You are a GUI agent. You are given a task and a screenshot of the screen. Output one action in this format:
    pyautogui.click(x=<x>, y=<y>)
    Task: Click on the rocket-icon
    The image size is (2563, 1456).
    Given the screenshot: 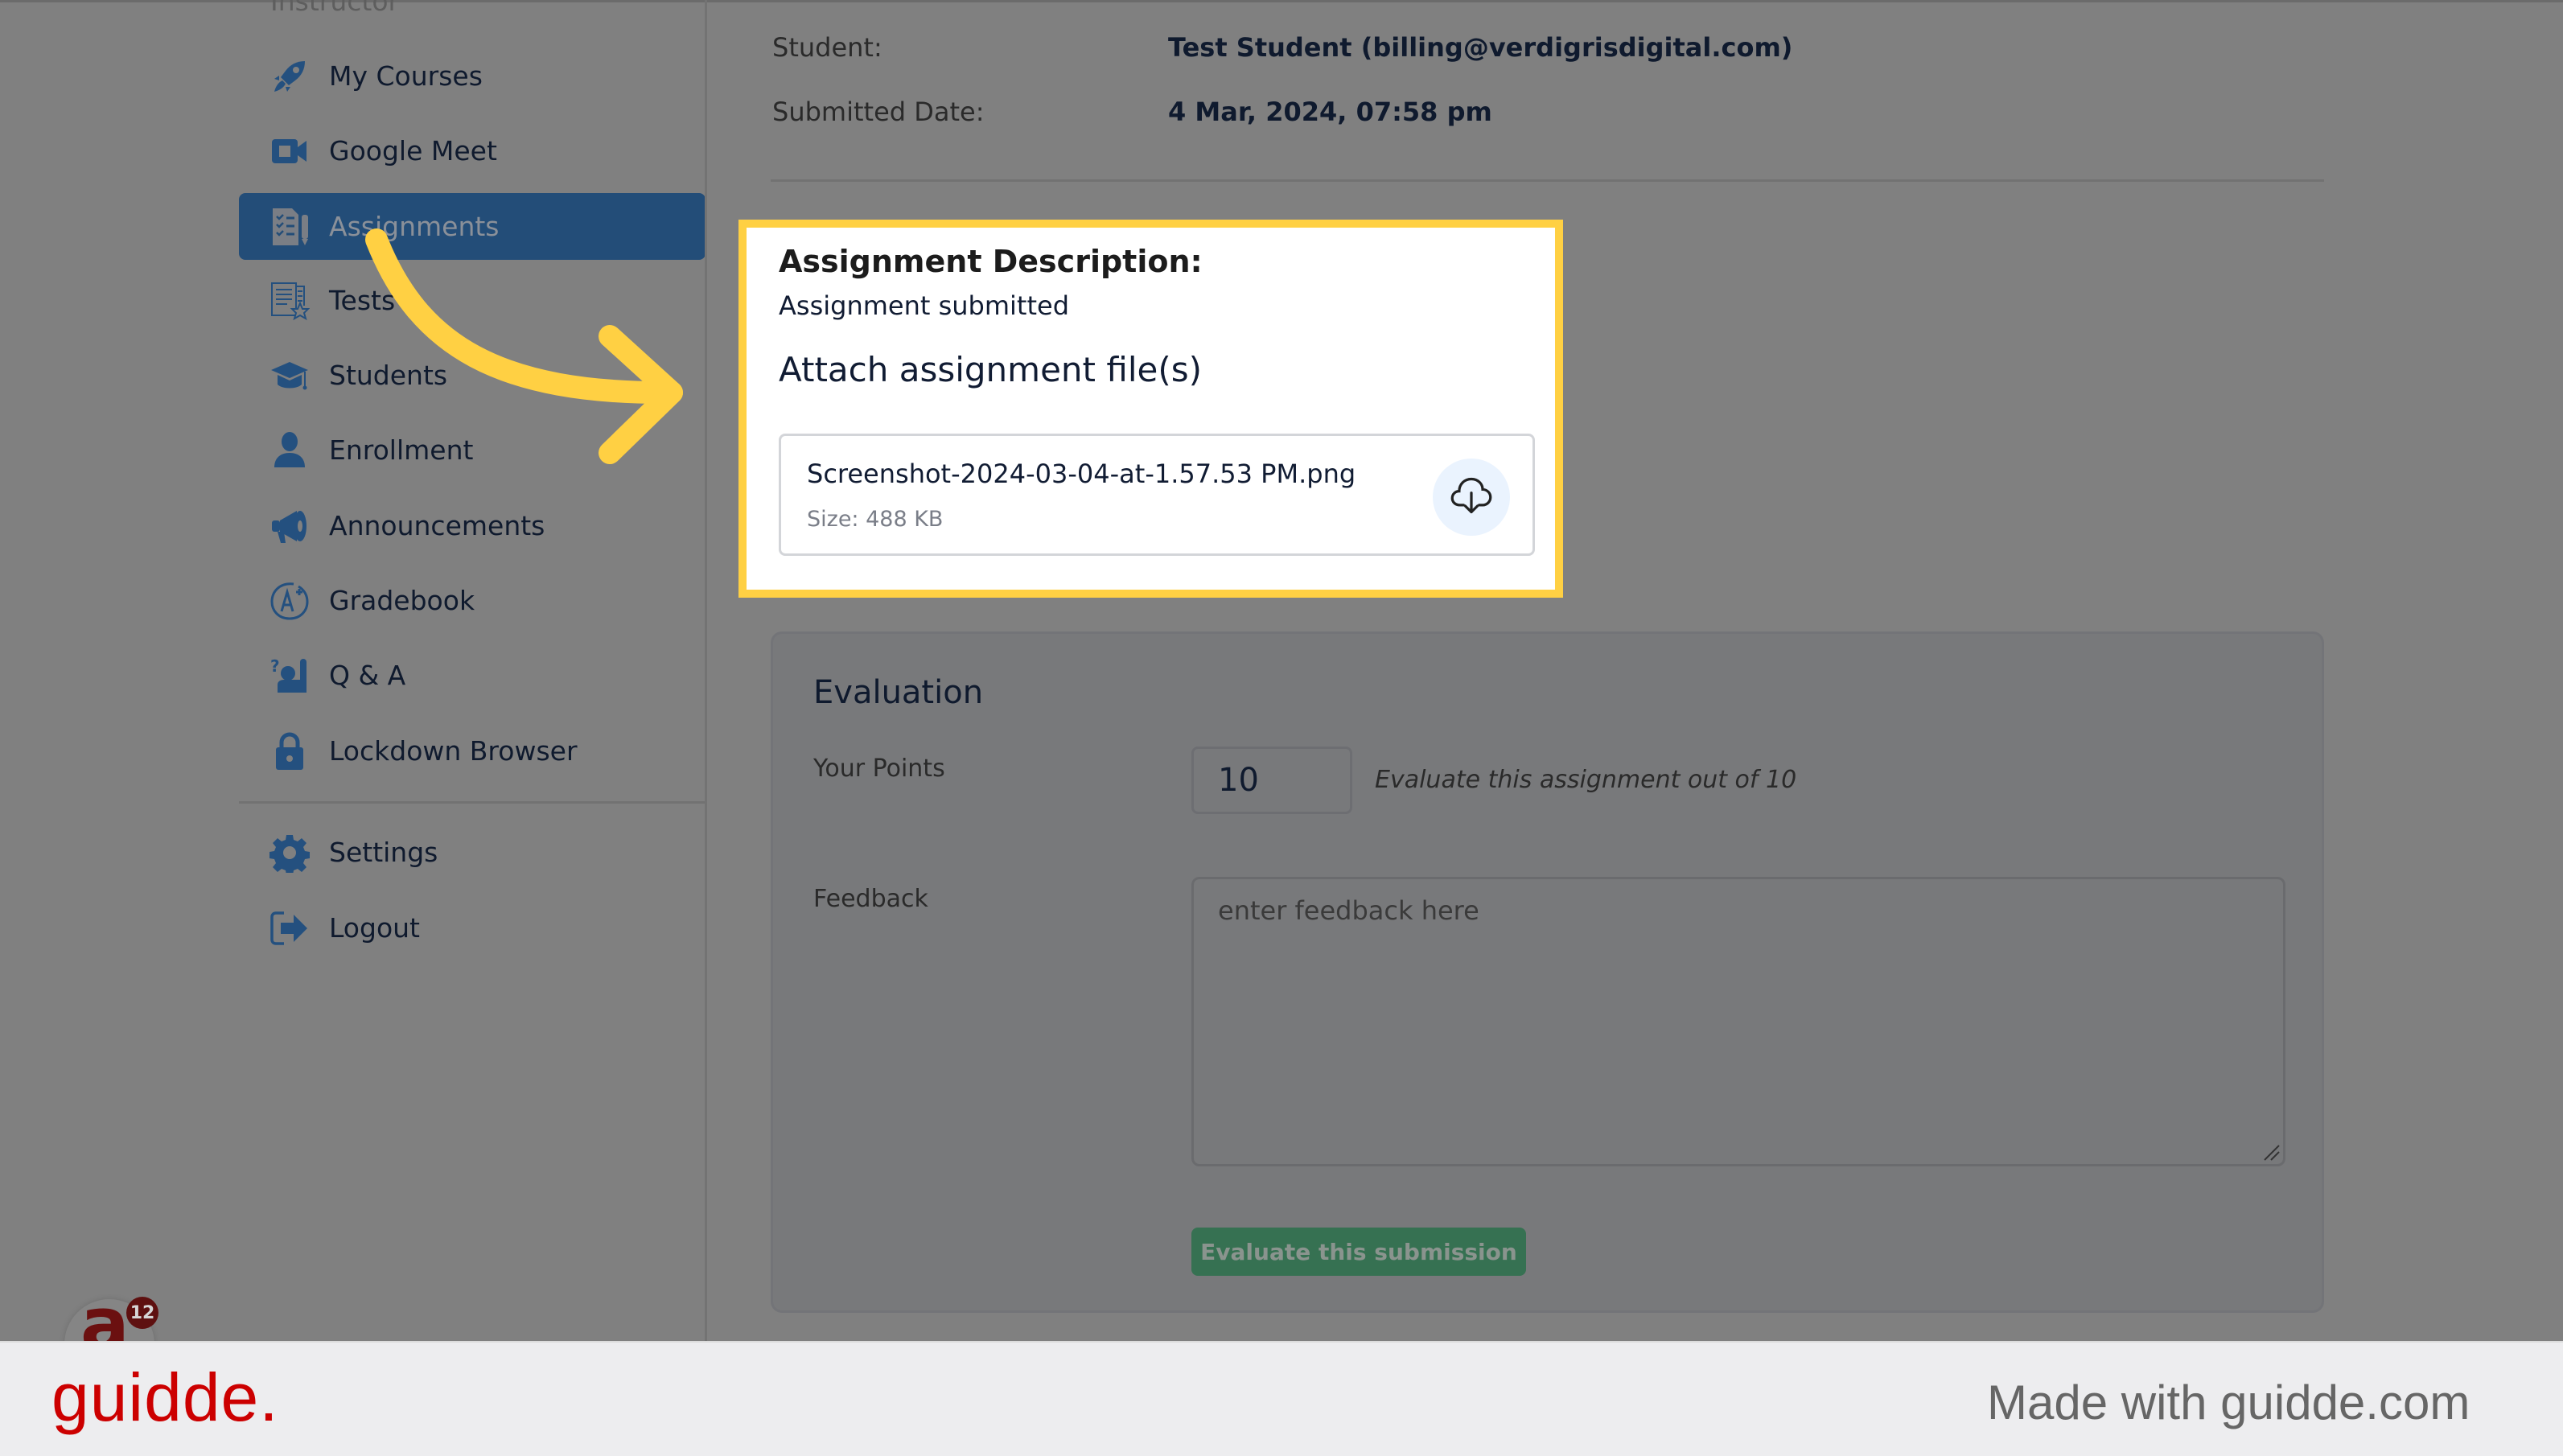 What is the action you would take?
    pyautogui.click(x=289, y=76)
    